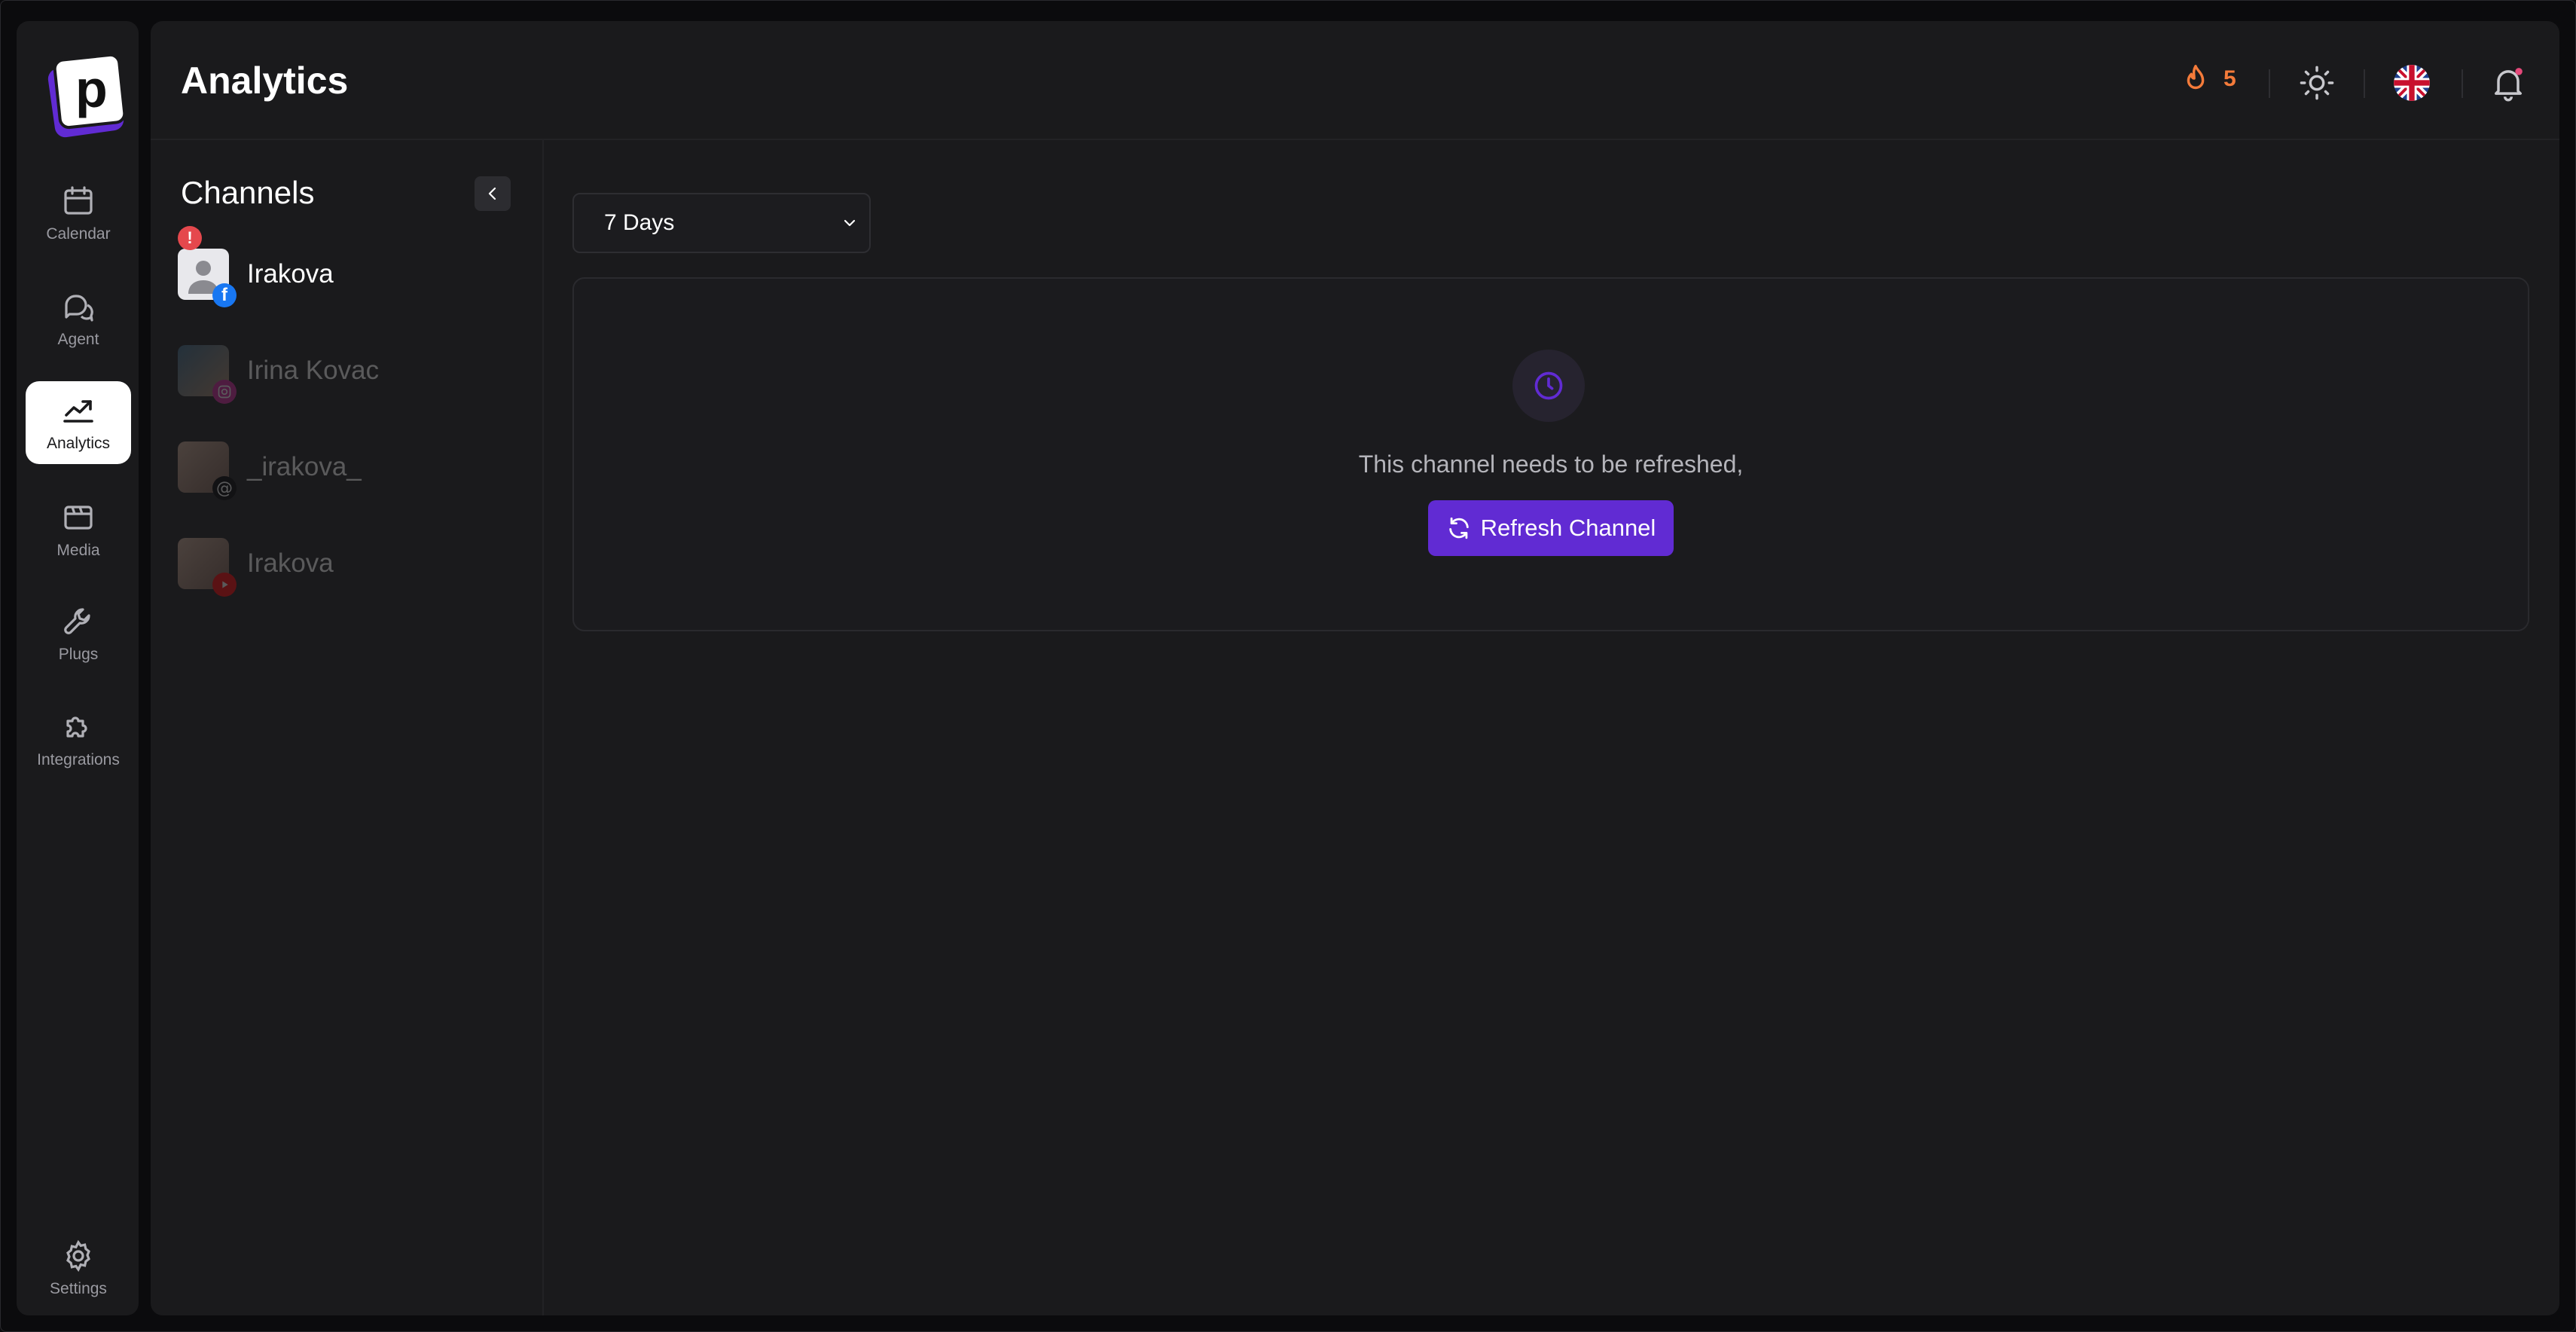 This screenshot has height=1332, width=2576. I want to click on logo-letter: p, so click(92, 89).